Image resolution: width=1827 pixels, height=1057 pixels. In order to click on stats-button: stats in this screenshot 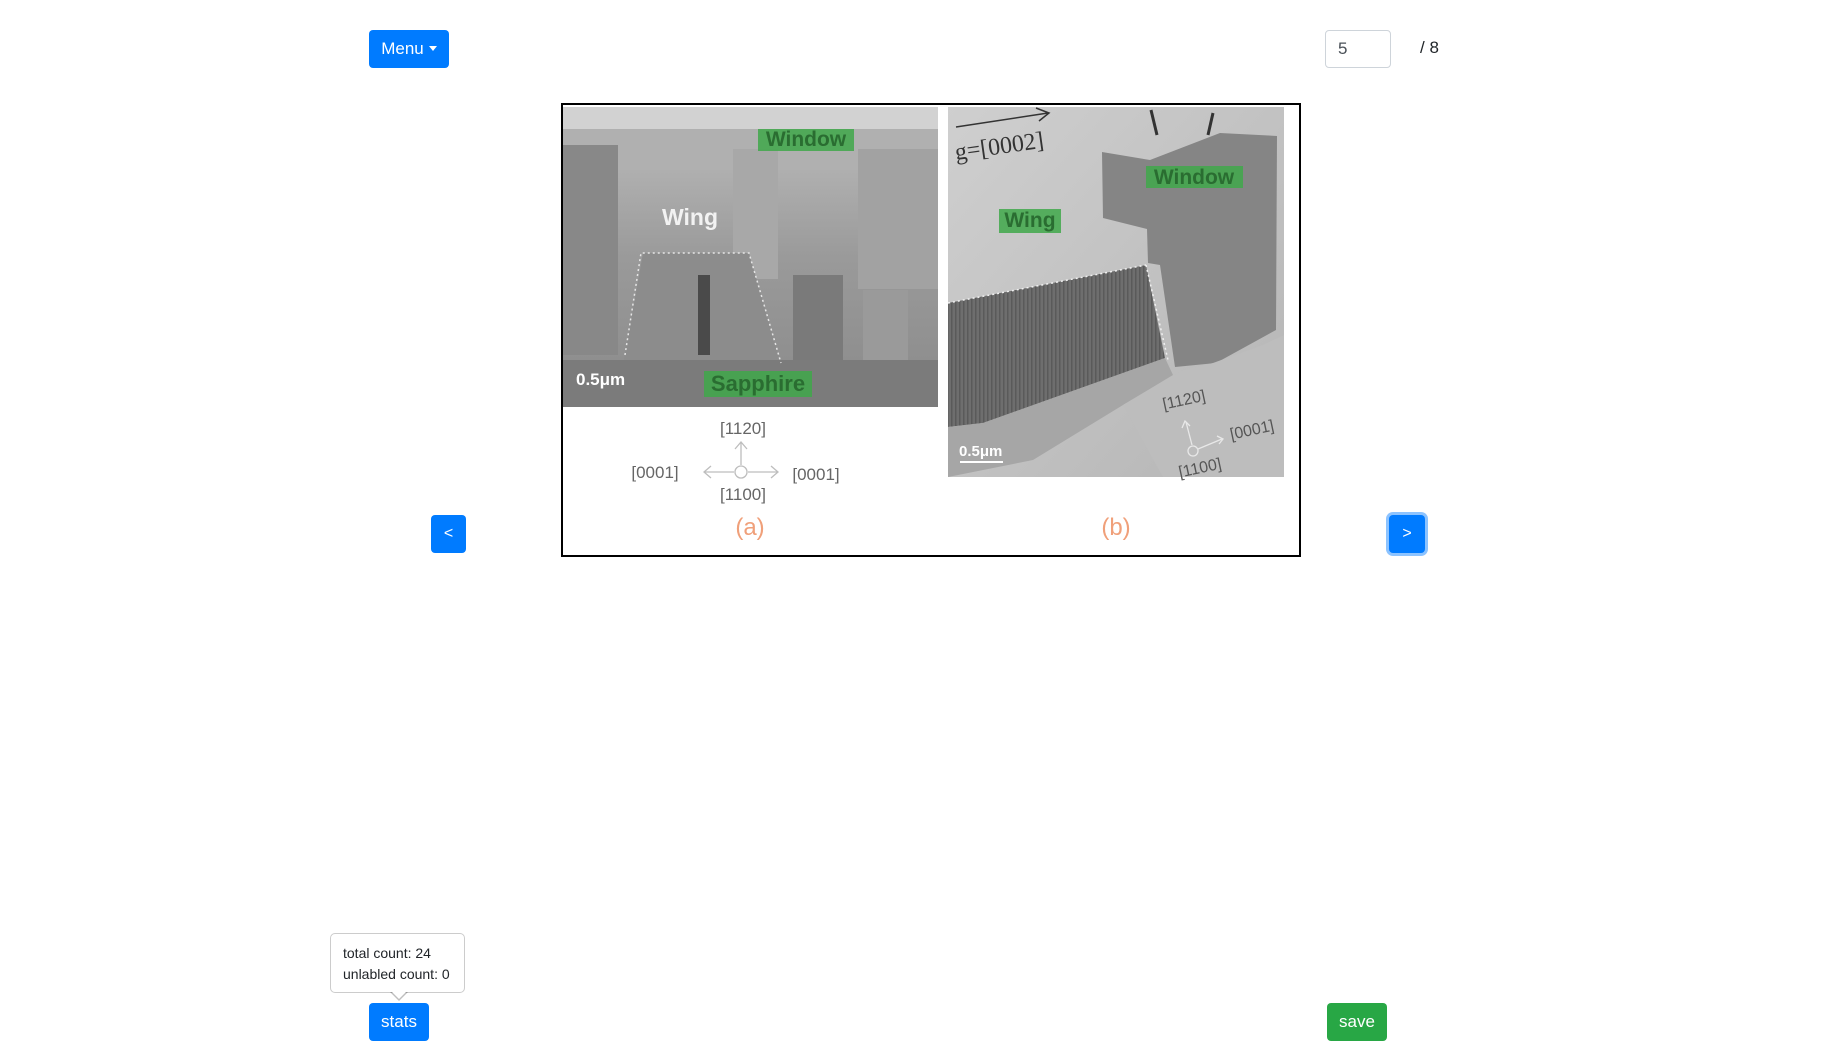, I will do `click(399, 1022)`.